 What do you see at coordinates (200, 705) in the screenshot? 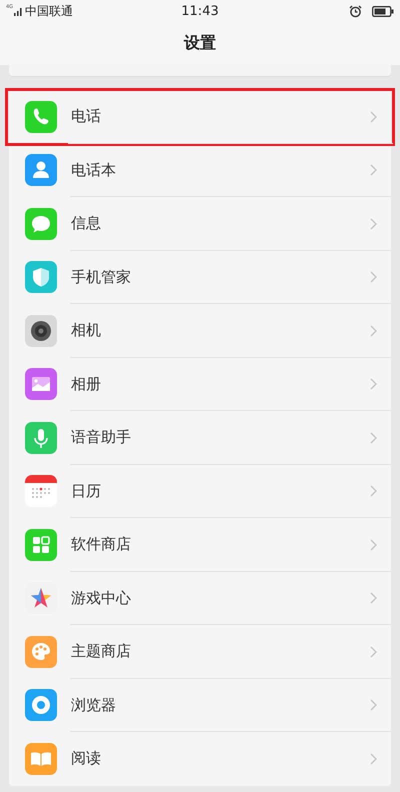
I see `settings-item: 浏览器` at bounding box center [200, 705].